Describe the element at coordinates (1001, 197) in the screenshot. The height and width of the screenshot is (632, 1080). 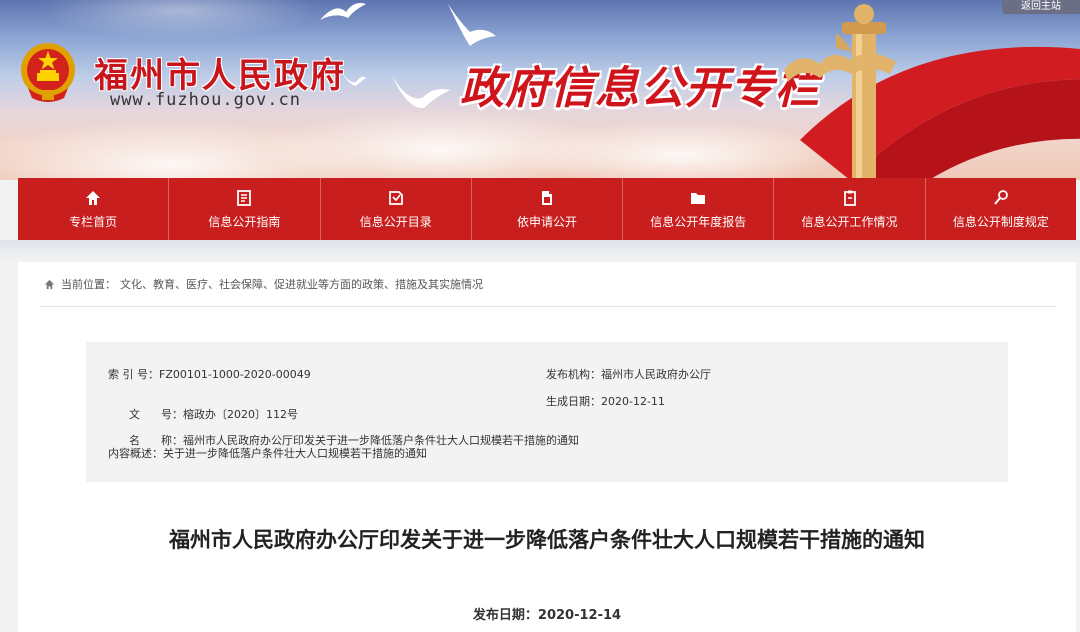
I see `gavel-icon` at that location.